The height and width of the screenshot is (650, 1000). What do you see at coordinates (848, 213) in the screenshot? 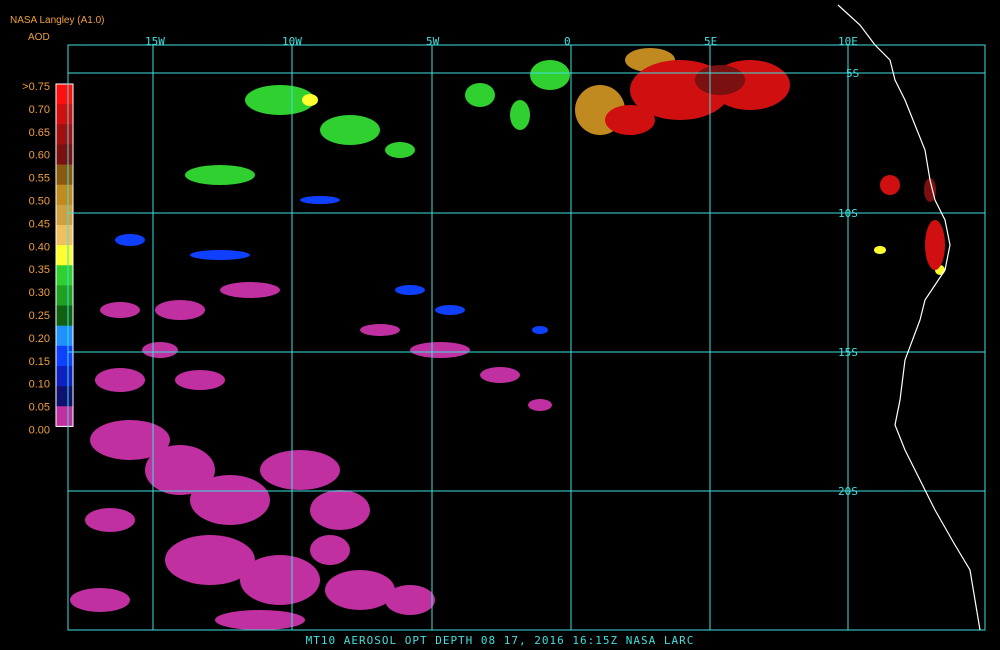
I see `lat-label: 10S` at bounding box center [848, 213].